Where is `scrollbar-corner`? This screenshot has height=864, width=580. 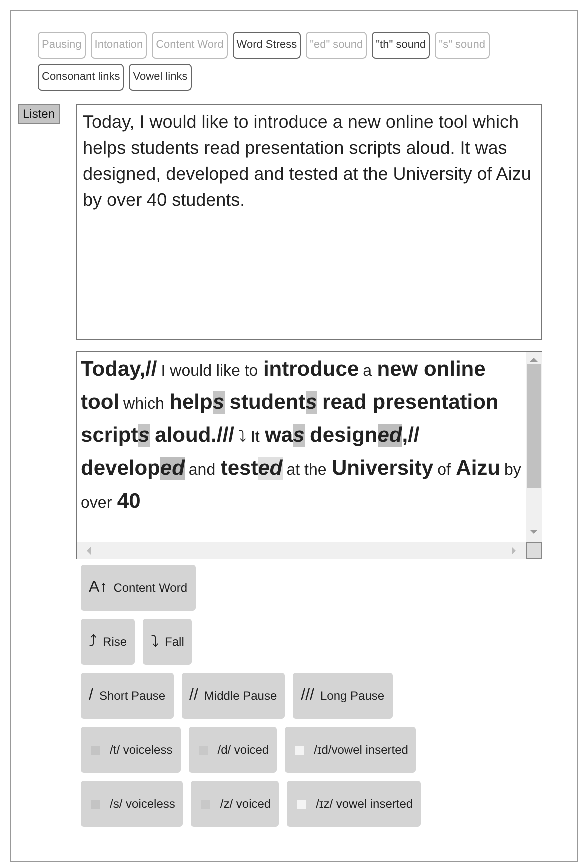 scrollbar-corner is located at coordinates (534, 550).